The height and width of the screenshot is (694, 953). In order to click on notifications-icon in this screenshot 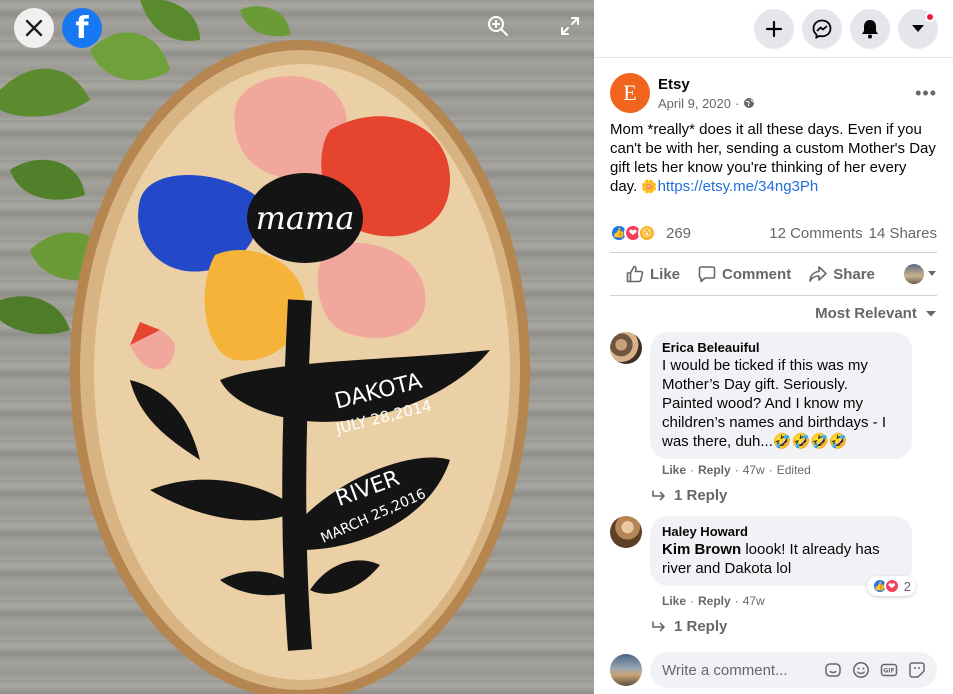, I will do `click(870, 28)`.